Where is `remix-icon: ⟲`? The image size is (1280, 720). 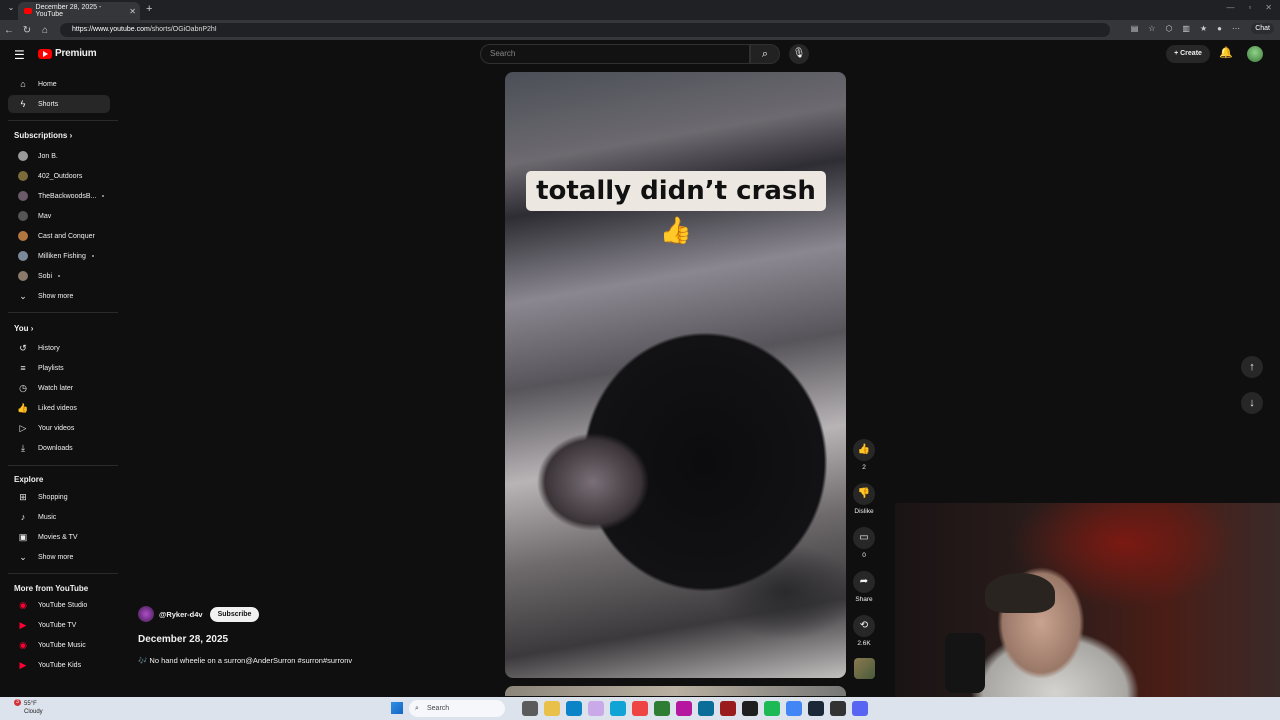 remix-icon: ⟲ is located at coordinates (864, 626).